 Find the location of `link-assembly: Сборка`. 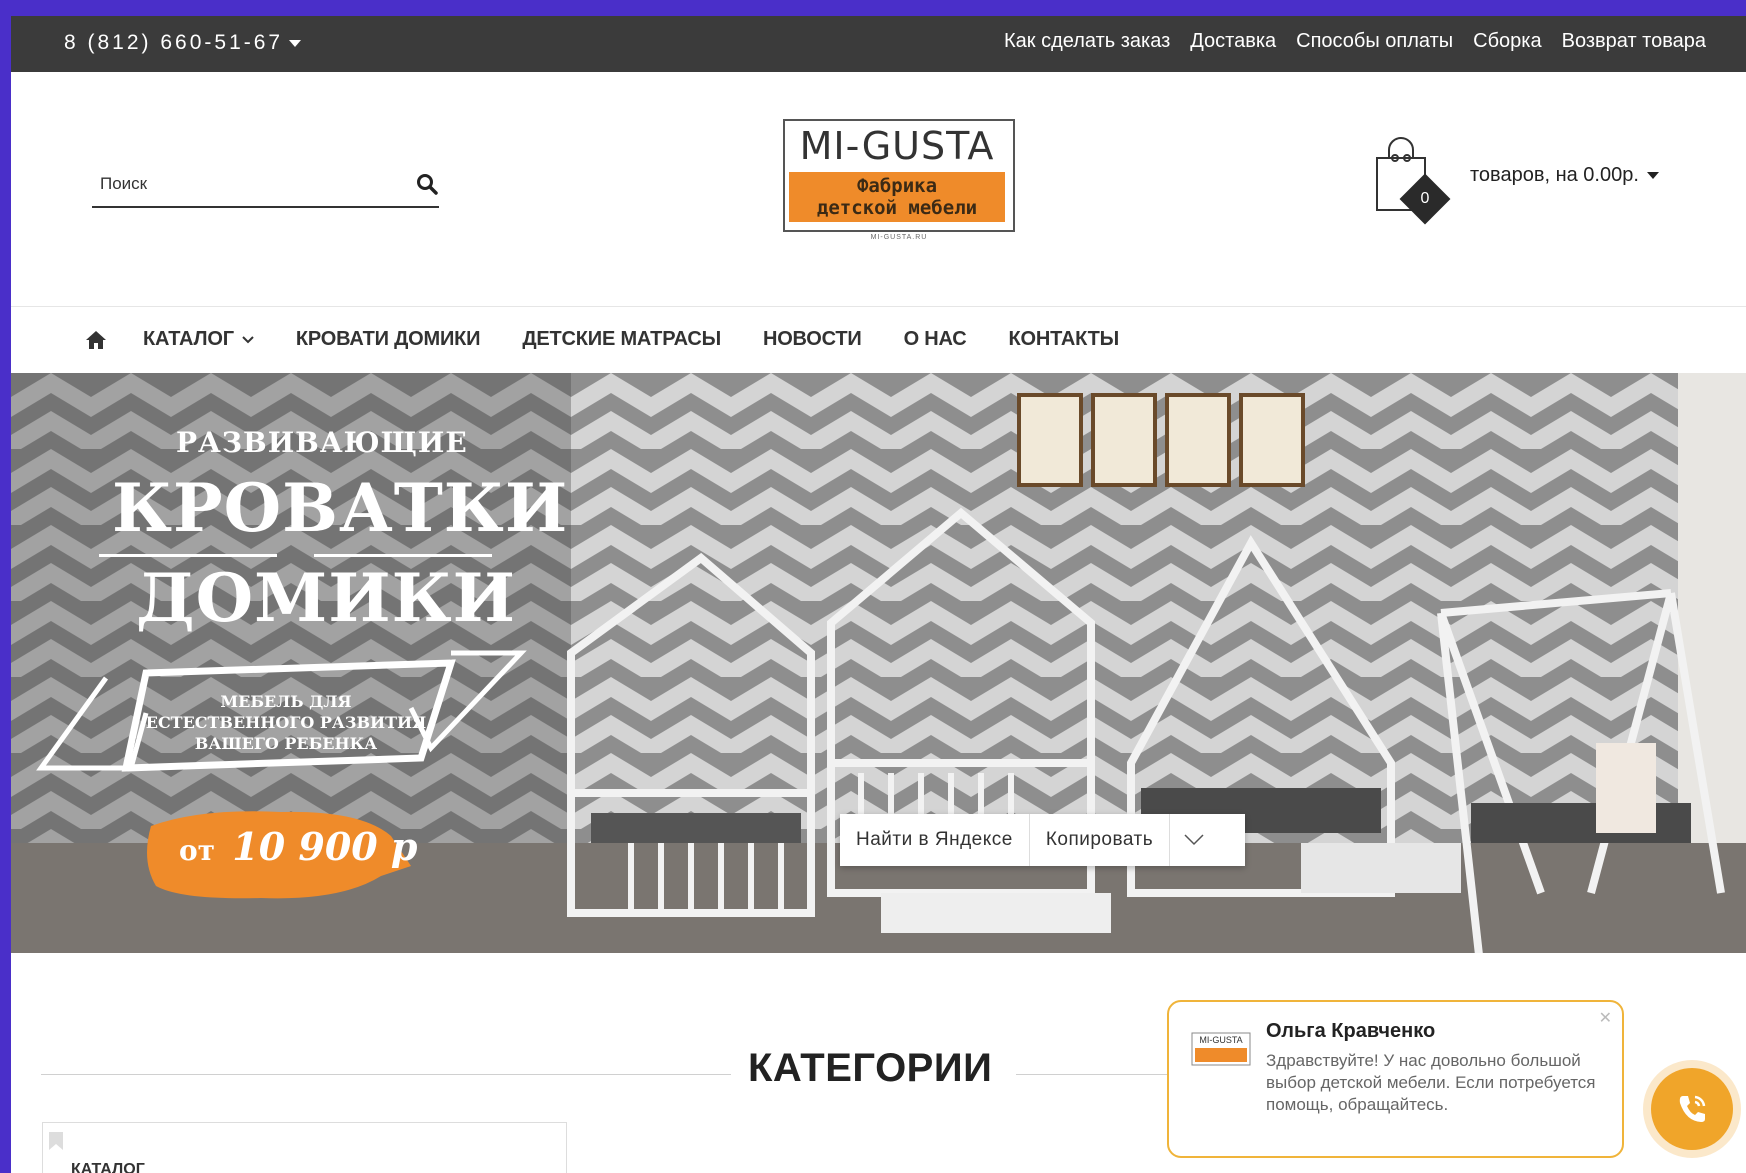

link-assembly: Сборка is located at coordinates (1507, 41).